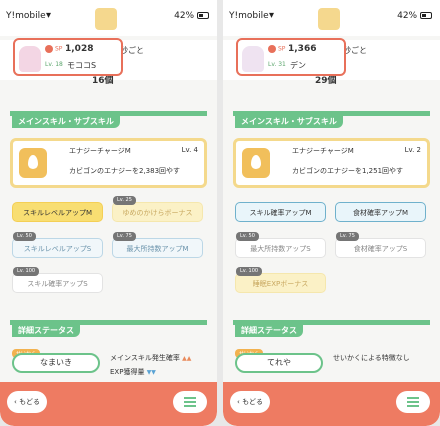  What do you see at coordinates (151, 372) in the screenshot?
I see `down-arrows-icon: ▼▼` at bounding box center [151, 372].